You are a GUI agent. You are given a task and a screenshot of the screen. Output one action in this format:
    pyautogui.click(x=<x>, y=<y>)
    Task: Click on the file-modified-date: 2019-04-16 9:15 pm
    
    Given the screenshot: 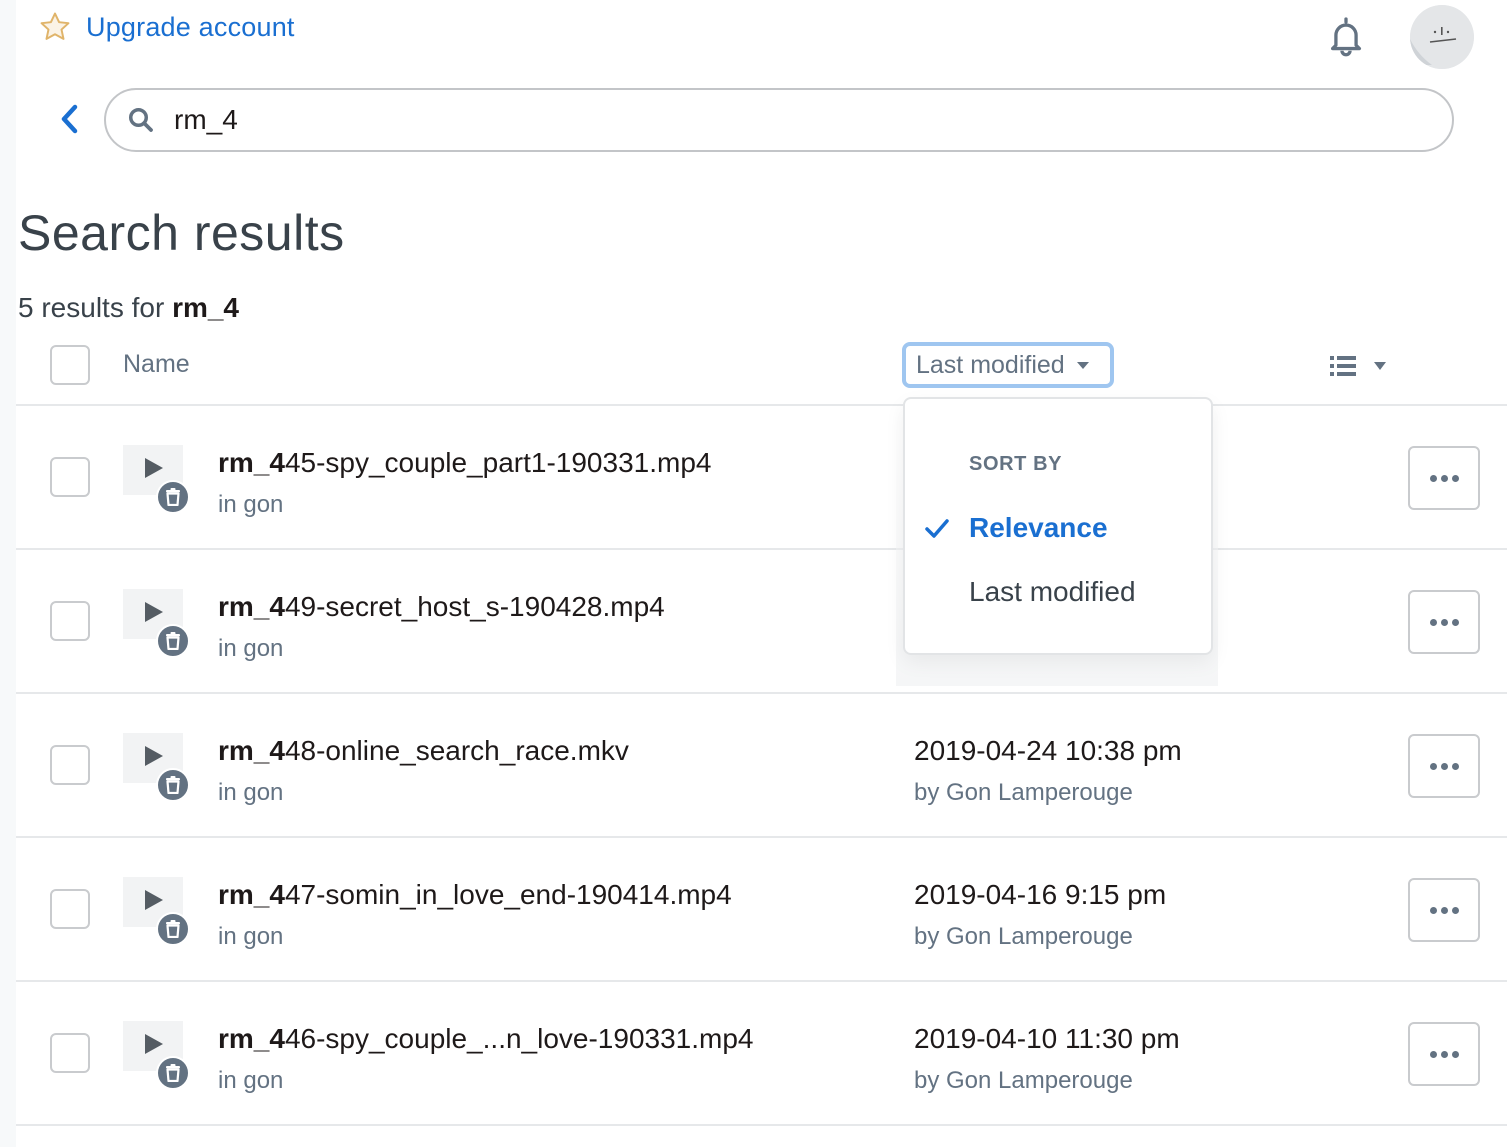 What is the action you would take?
    pyautogui.click(x=1040, y=894)
    